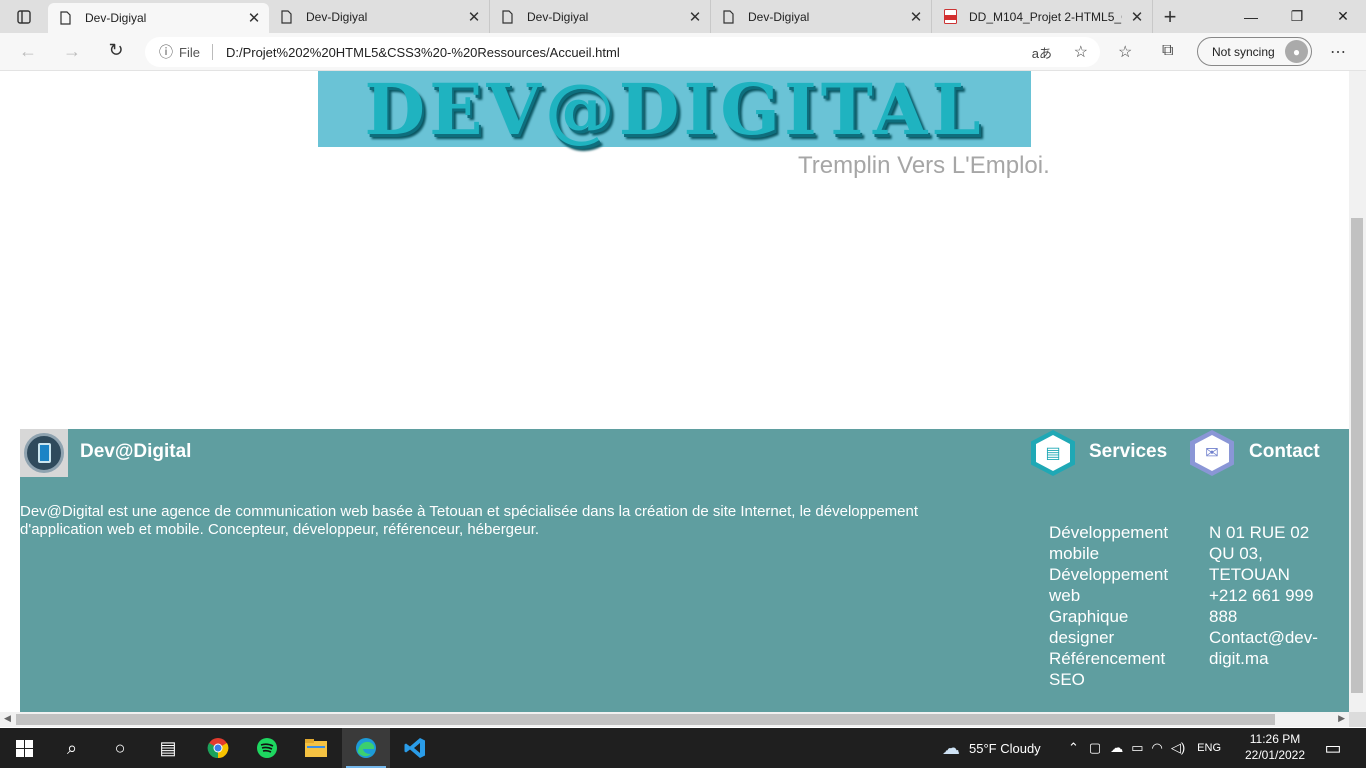 The width and height of the screenshot is (1366, 768). I want to click on avatar: ●, so click(1296, 51).